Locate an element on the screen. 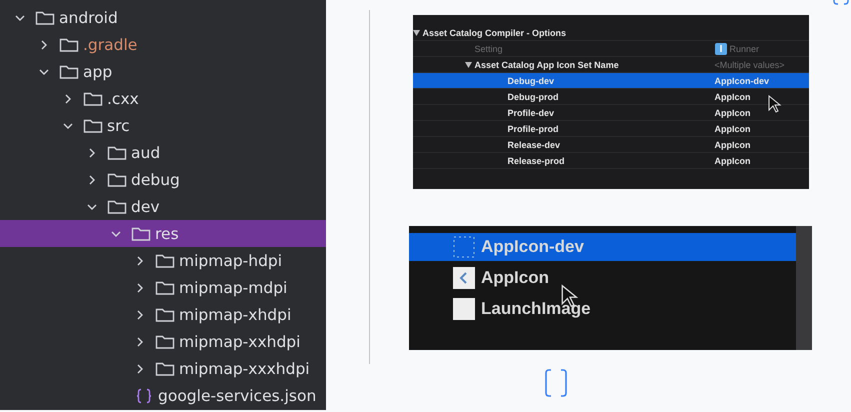 The image size is (851, 412). configuration-name: Debug-dev is located at coordinates (532, 81).